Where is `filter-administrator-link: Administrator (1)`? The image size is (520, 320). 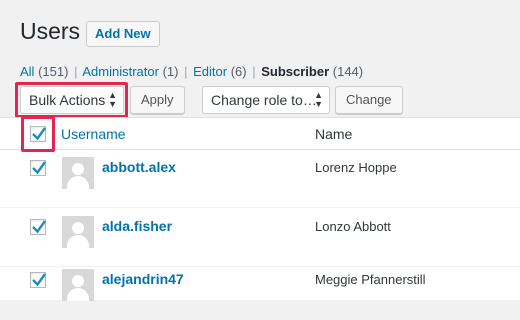 filter-administrator-link: Administrator (1) is located at coordinates (130, 71).